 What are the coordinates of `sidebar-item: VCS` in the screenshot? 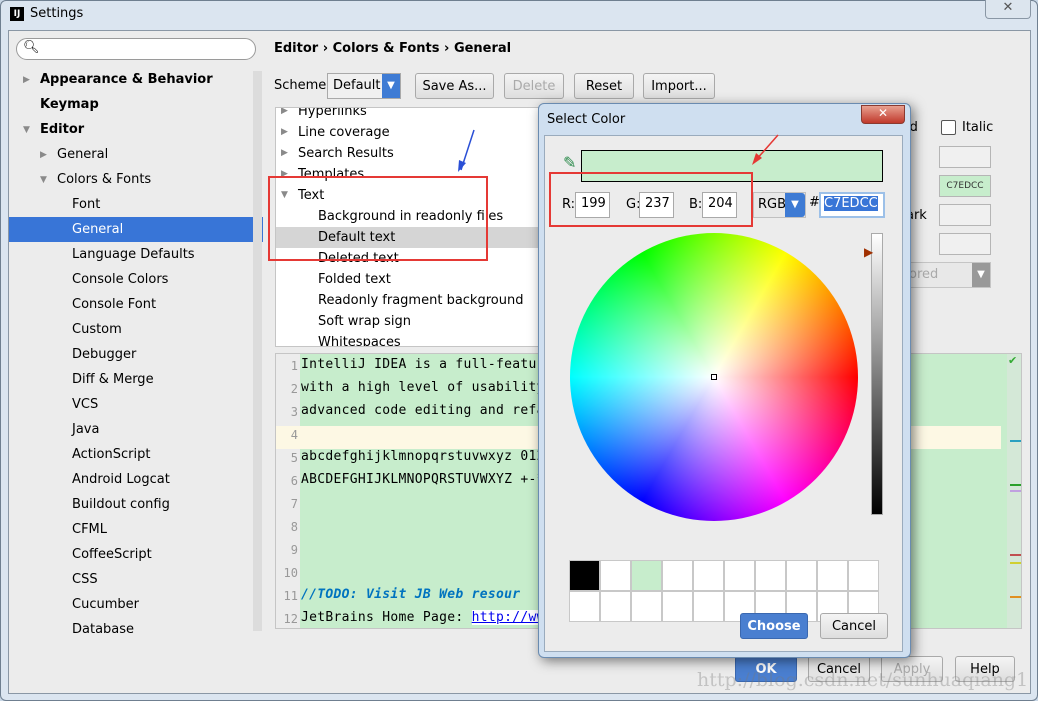 It's located at (85, 404).